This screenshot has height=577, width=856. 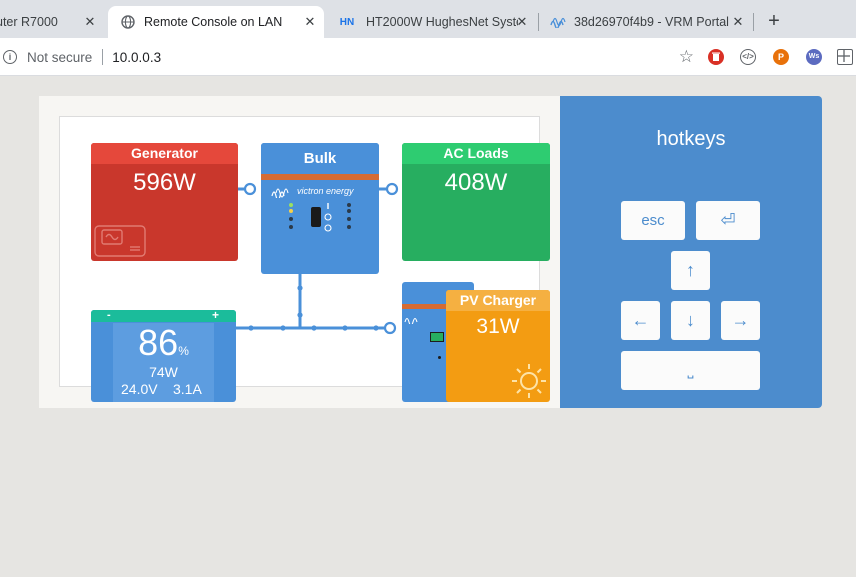 I want to click on generator-tile: Generator 596W, so click(x=164, y=202).